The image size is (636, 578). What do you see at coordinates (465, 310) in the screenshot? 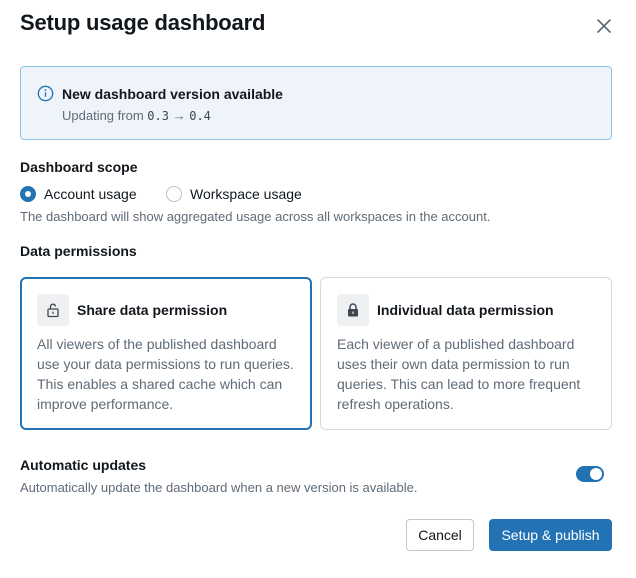
I see `card-title: Individual data permission` at bounding box center [465, 310].